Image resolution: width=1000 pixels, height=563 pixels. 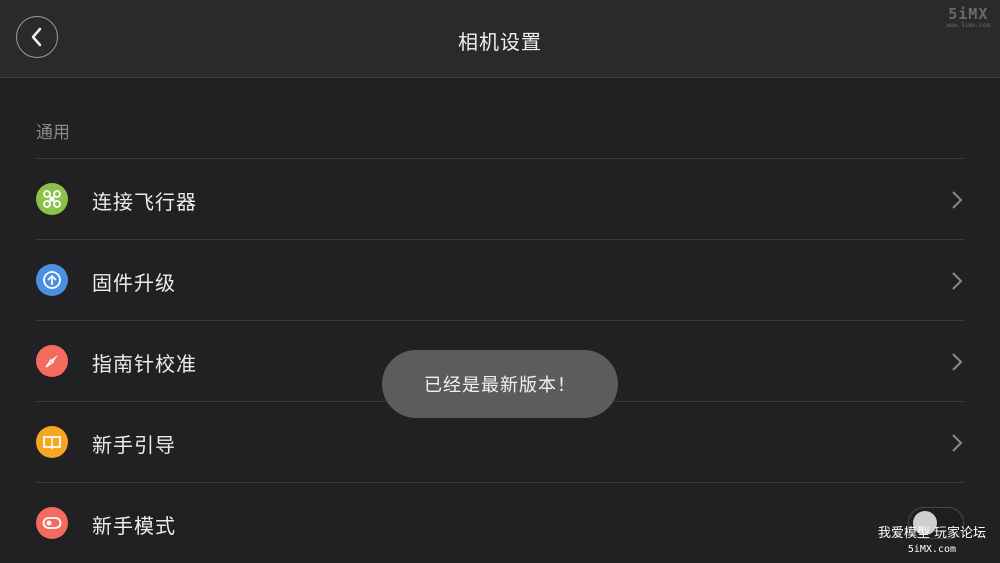 I want to click on drone-icon, so click(x=52, y=199).